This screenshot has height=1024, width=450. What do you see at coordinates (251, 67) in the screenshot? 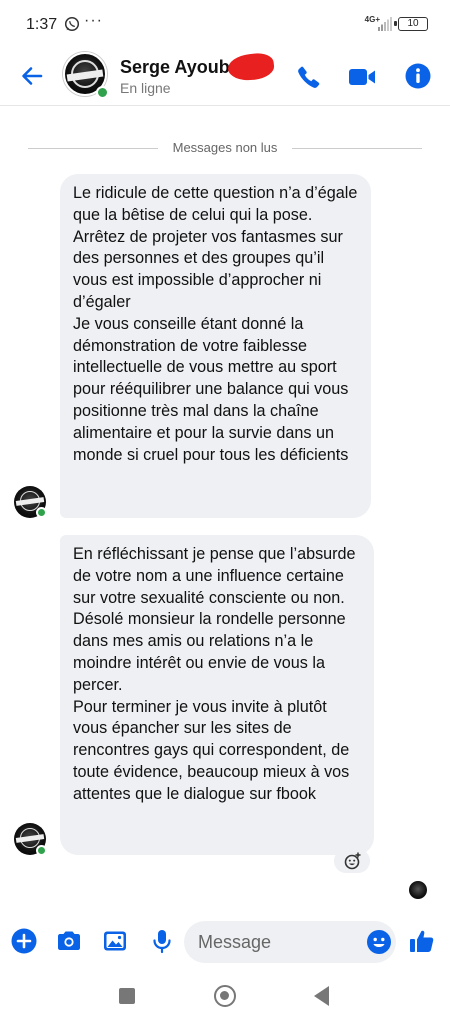
I see `redaction-mark` at bounding box center [251, 67].